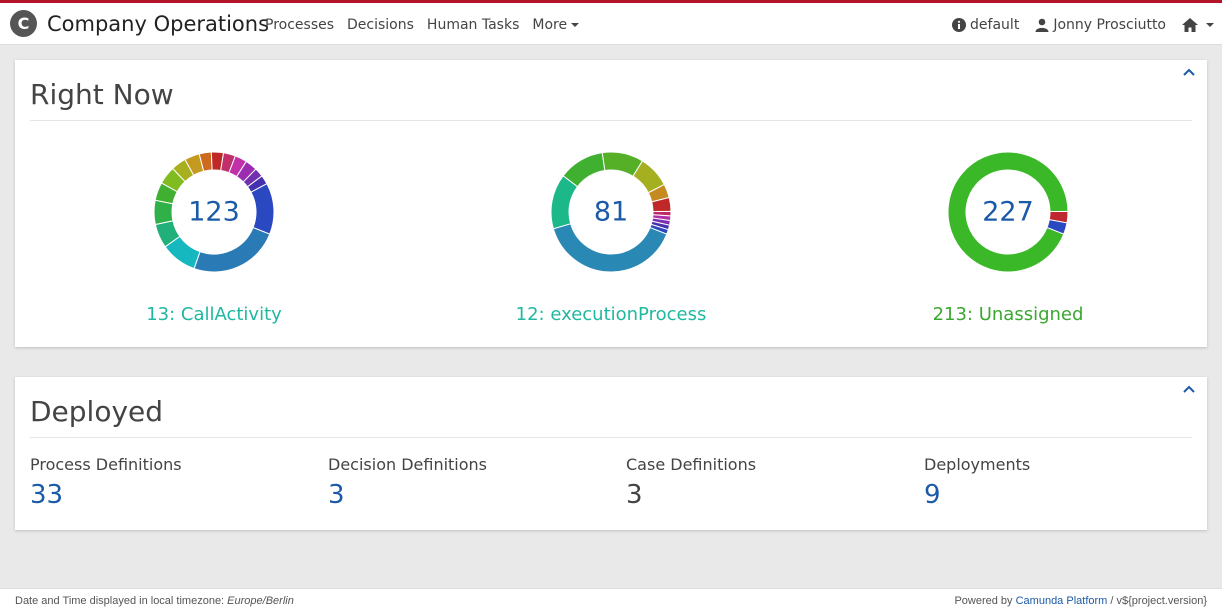 This screenshot has height=611, width=1222. I want to click on nav-processes: Processes, so click(299, 25).